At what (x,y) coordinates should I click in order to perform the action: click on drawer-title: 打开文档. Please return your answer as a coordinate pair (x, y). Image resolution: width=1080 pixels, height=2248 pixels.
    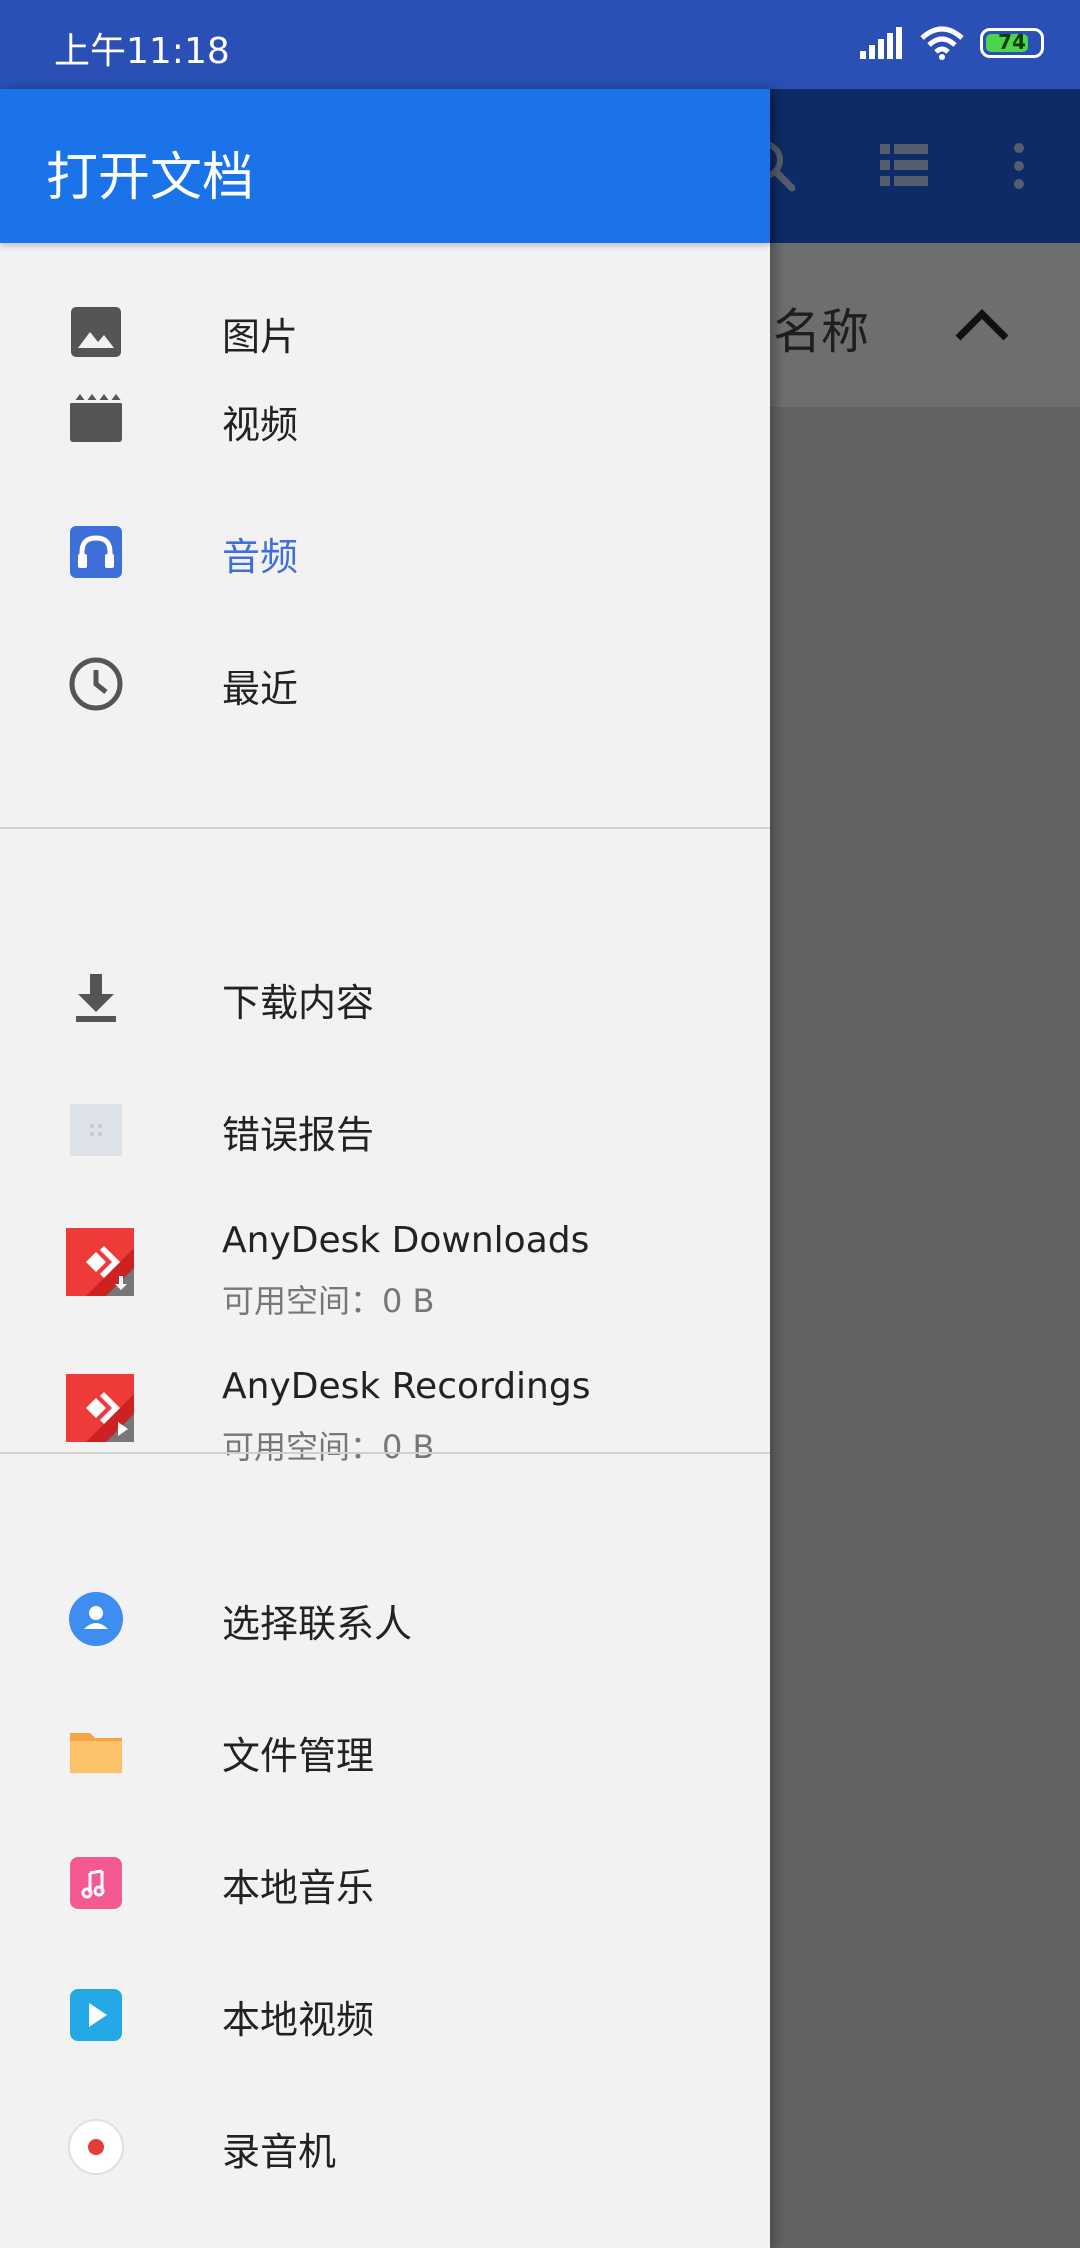
    Looking at the image, I should click on (150, 178).